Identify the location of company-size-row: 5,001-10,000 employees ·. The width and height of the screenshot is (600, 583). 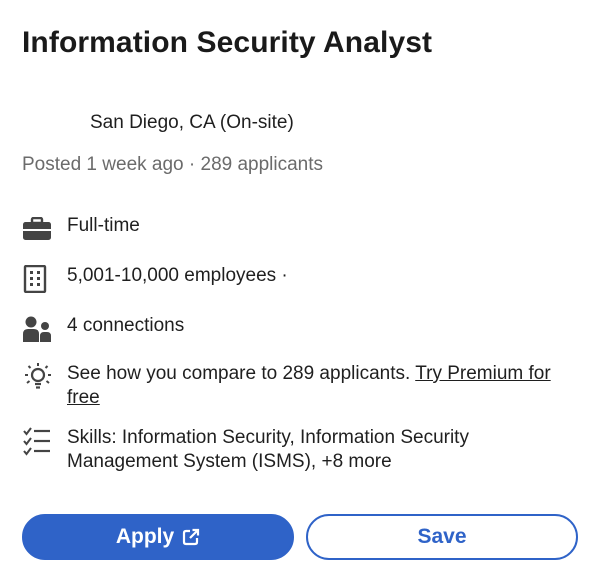
(257, 279).